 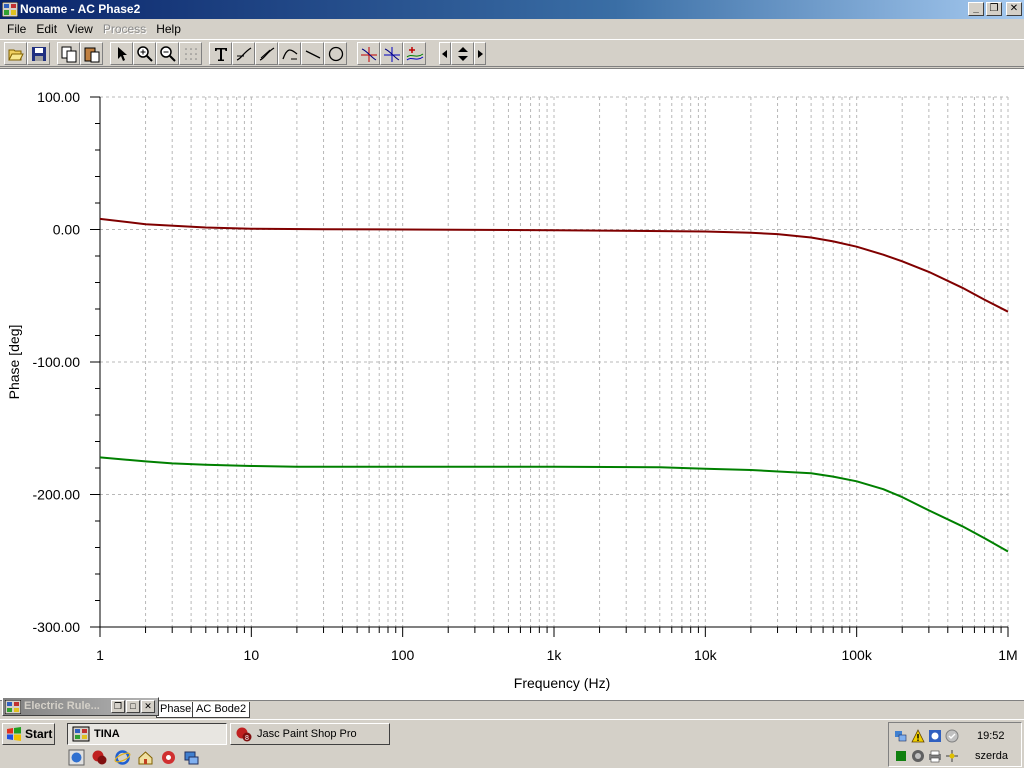 I want to click on cursor-b-button, so click(x=391, y=53).